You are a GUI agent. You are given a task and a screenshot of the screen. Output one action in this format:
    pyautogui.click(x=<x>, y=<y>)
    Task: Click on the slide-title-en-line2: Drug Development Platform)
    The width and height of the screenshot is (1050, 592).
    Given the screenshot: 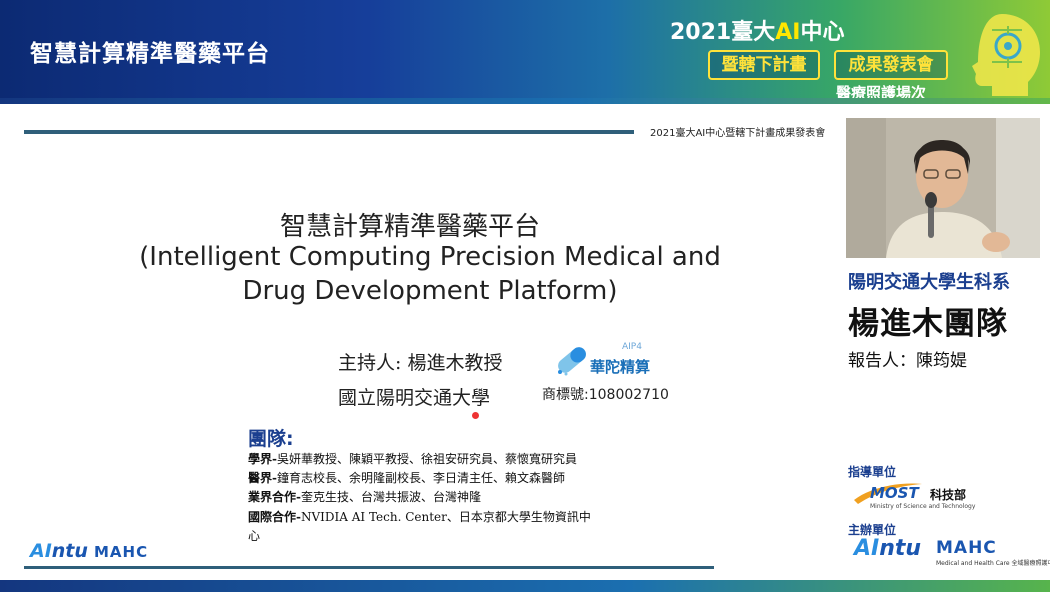 What is the action you would take?
    pyautogui.click(x=430, y=291)
    